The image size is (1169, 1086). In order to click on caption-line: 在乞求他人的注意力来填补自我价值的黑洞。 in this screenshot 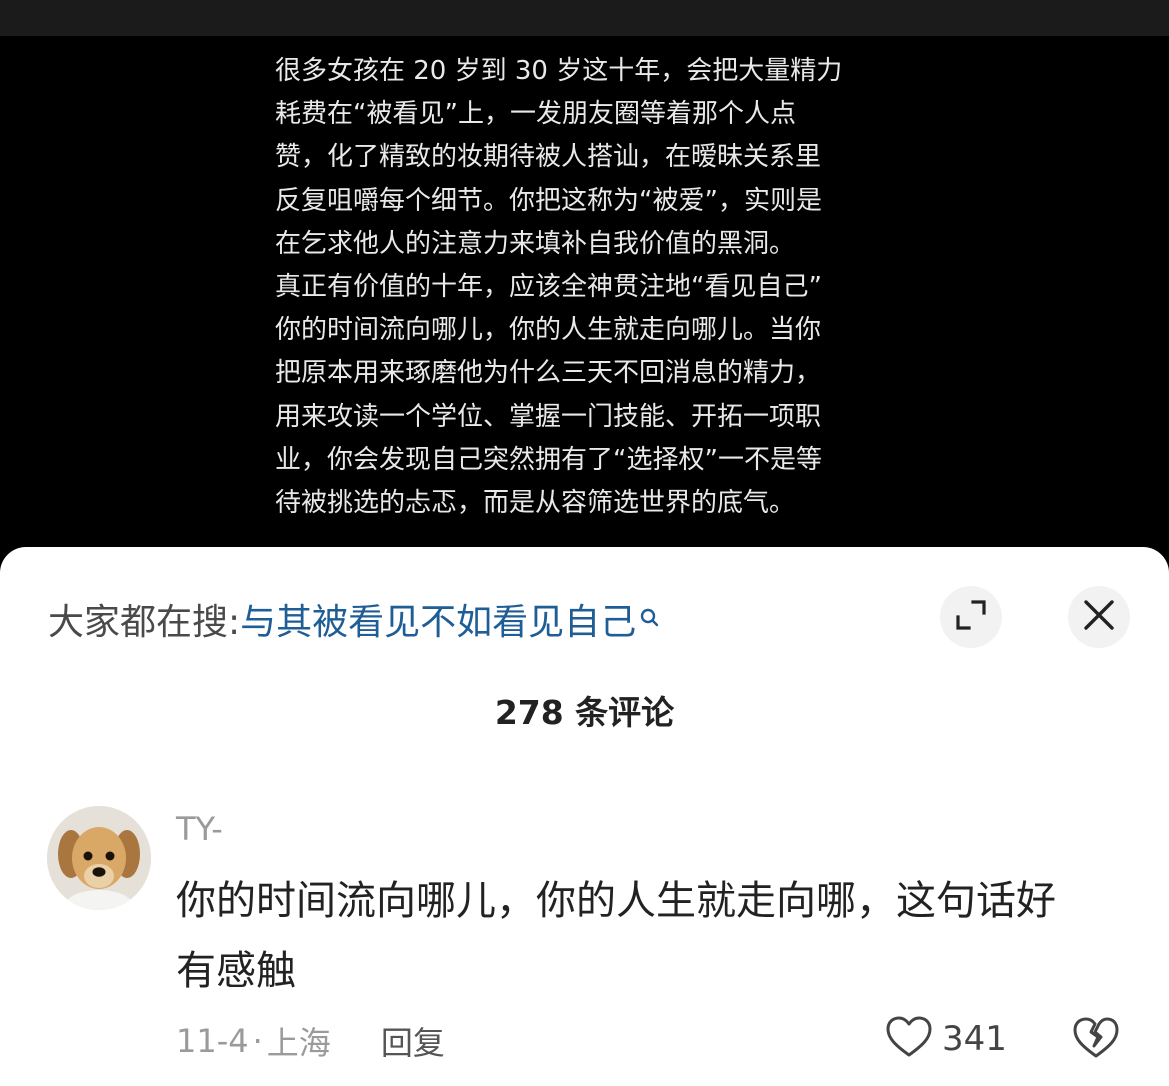, I will do `click(535, 243)`.